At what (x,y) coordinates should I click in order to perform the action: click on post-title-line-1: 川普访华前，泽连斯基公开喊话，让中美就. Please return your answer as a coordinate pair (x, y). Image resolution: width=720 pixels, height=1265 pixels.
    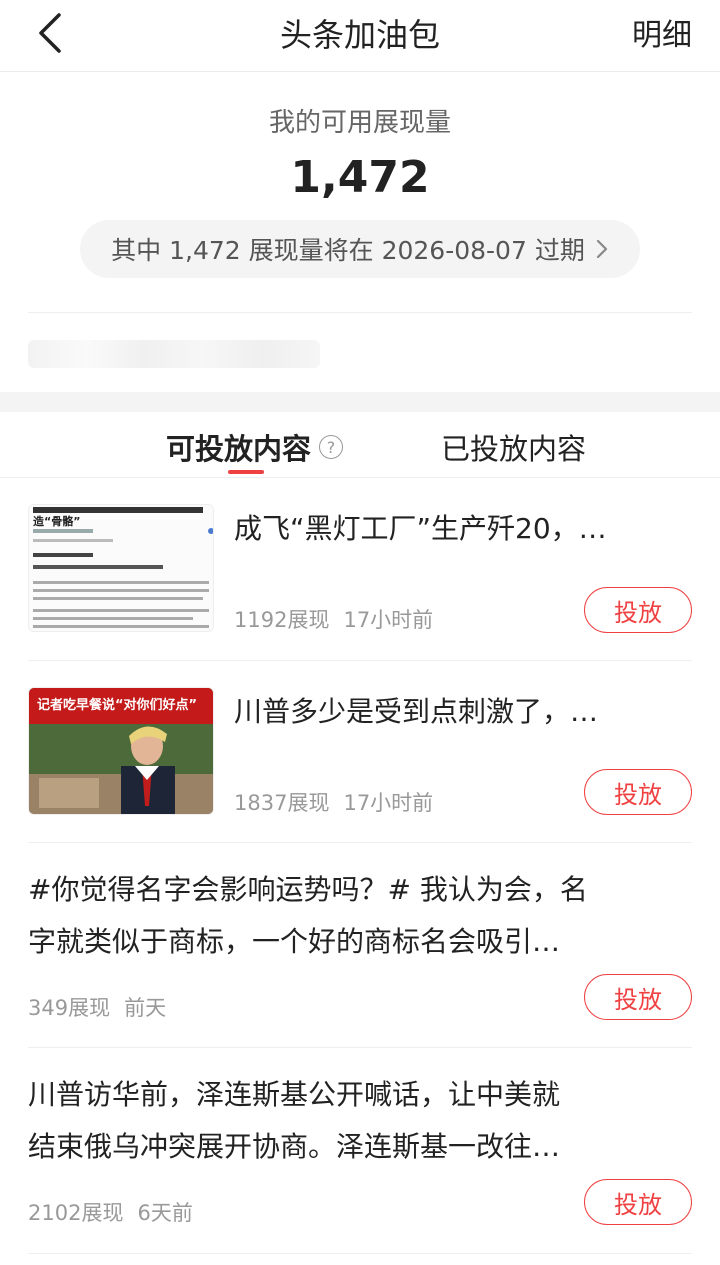
    Looking at the image, I should click on (294, 1094).